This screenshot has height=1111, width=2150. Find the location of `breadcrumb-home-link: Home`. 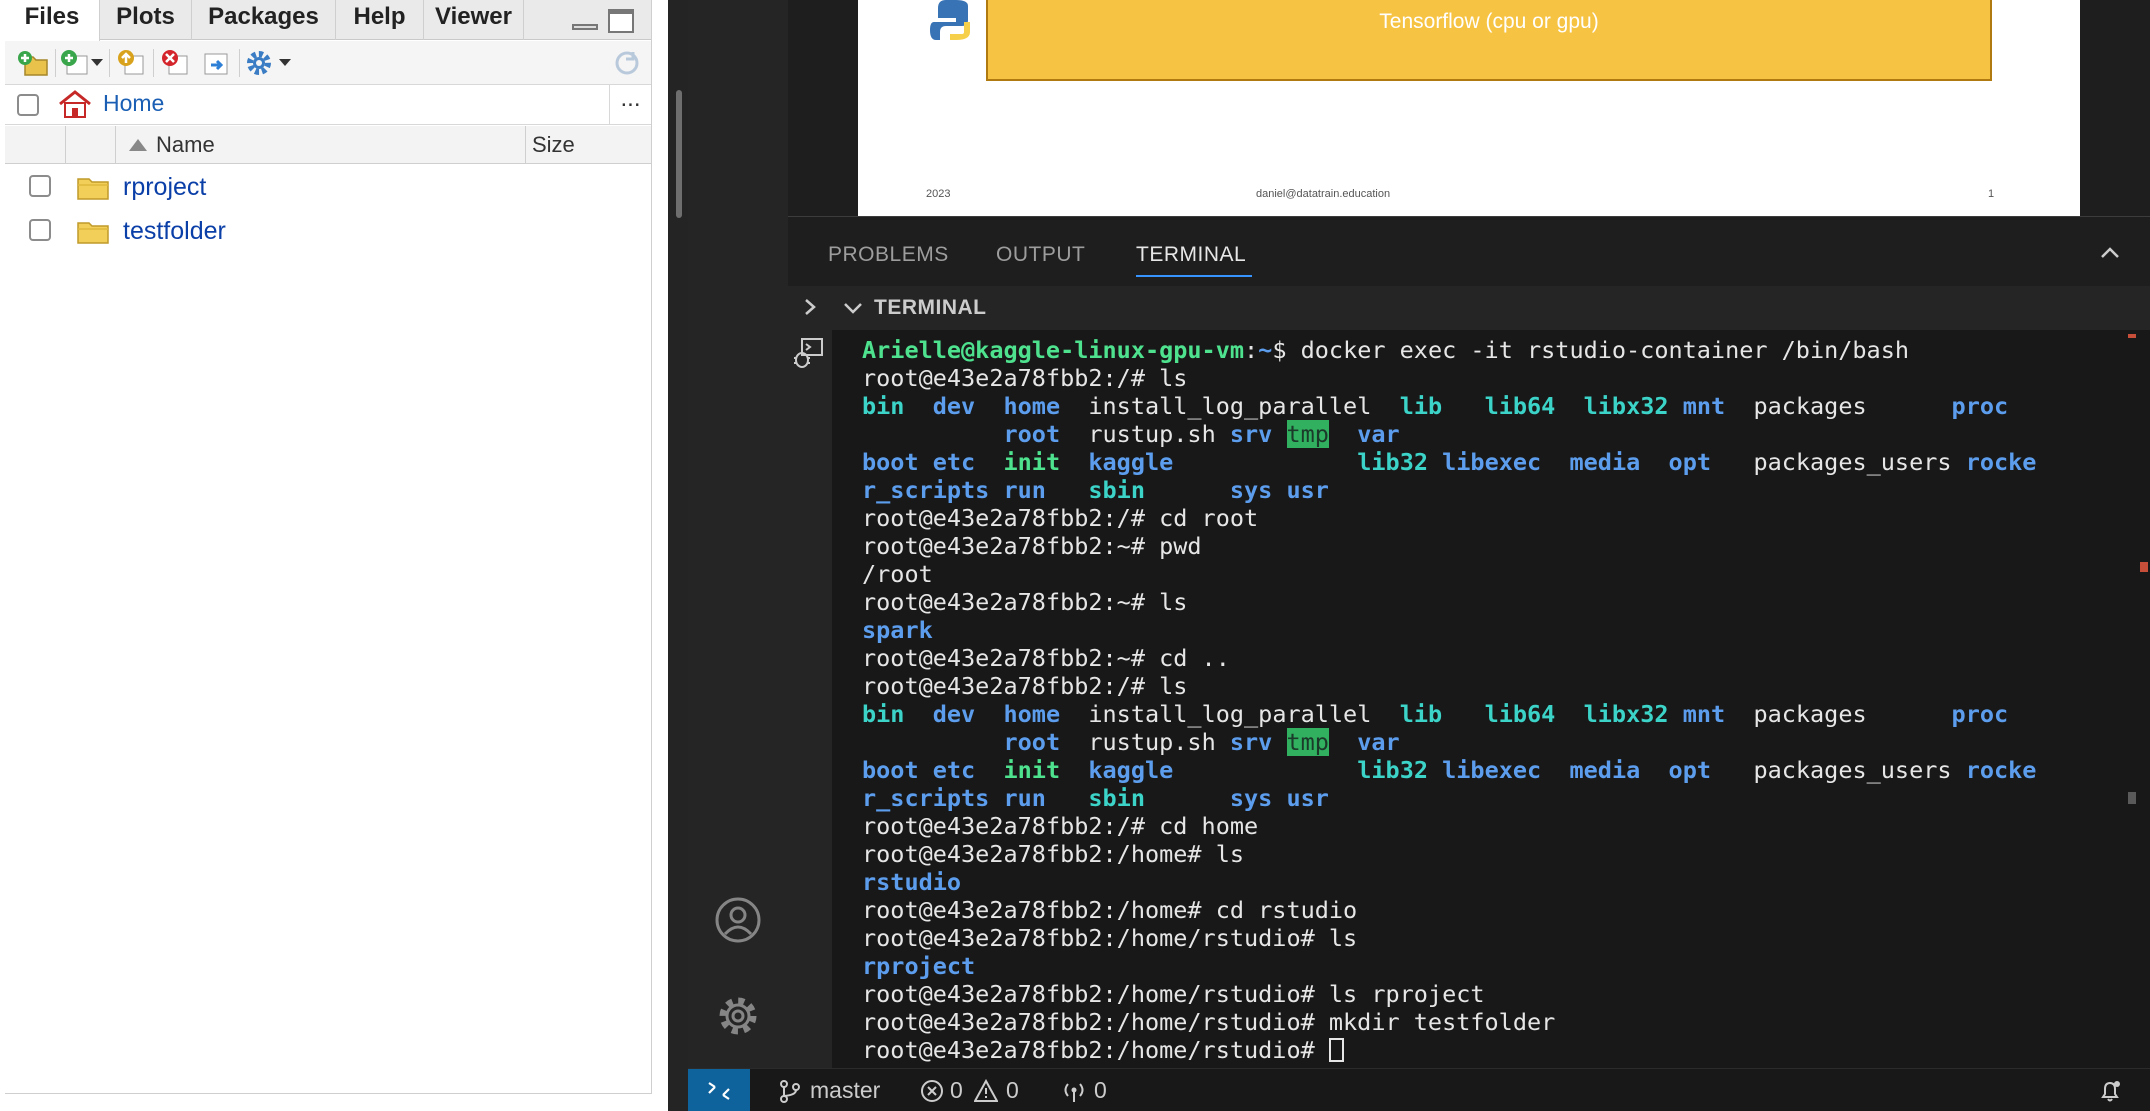

breadcrumb-home-link: Home is located at coordinates (133, 103).